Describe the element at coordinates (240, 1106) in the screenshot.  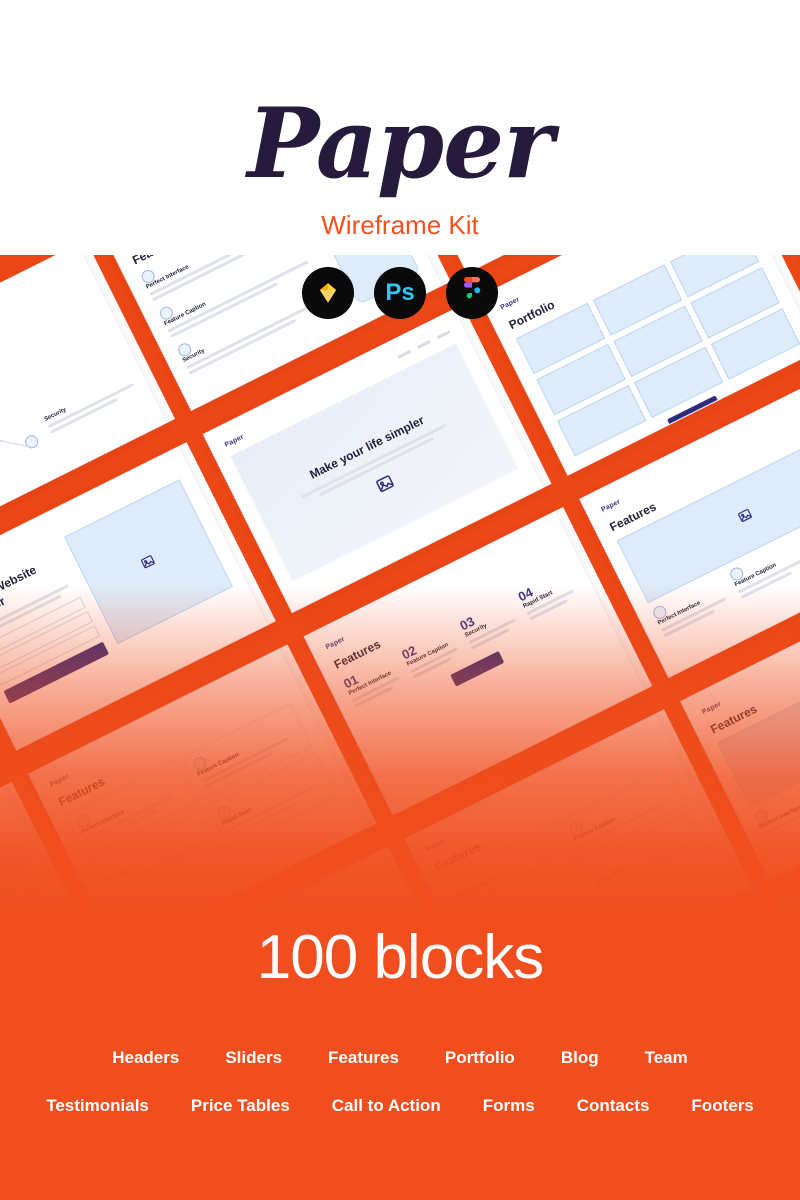
I see `category-price-tables: Price Tables` at that location.